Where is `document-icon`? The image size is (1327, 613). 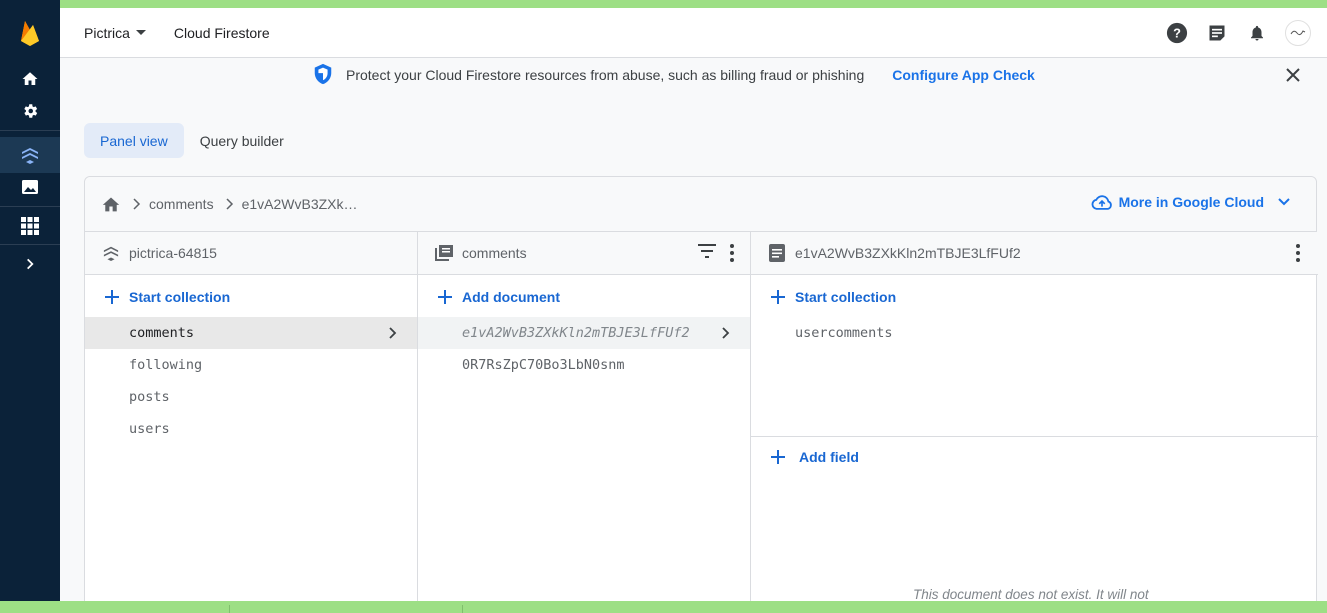
document-icon is located at coordinates (777, 253).